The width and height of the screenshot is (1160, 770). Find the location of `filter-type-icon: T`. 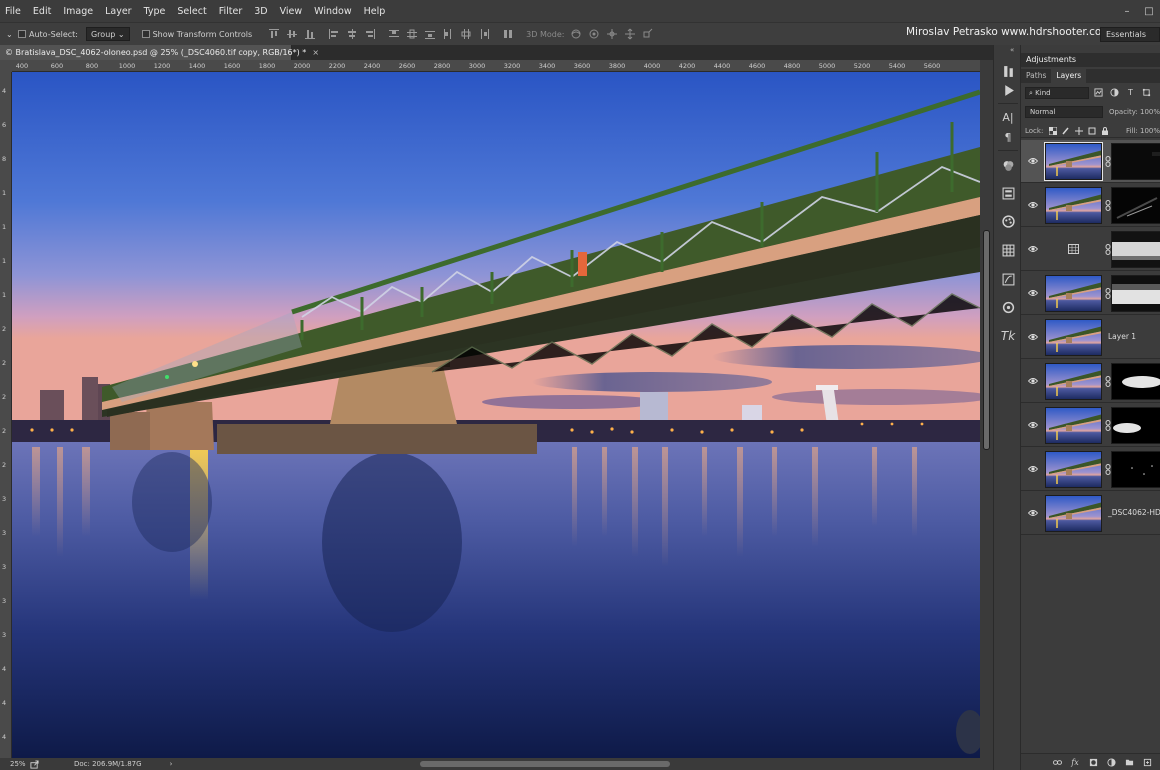

filter-type-icon: T is located at coordinates (1130, 93).